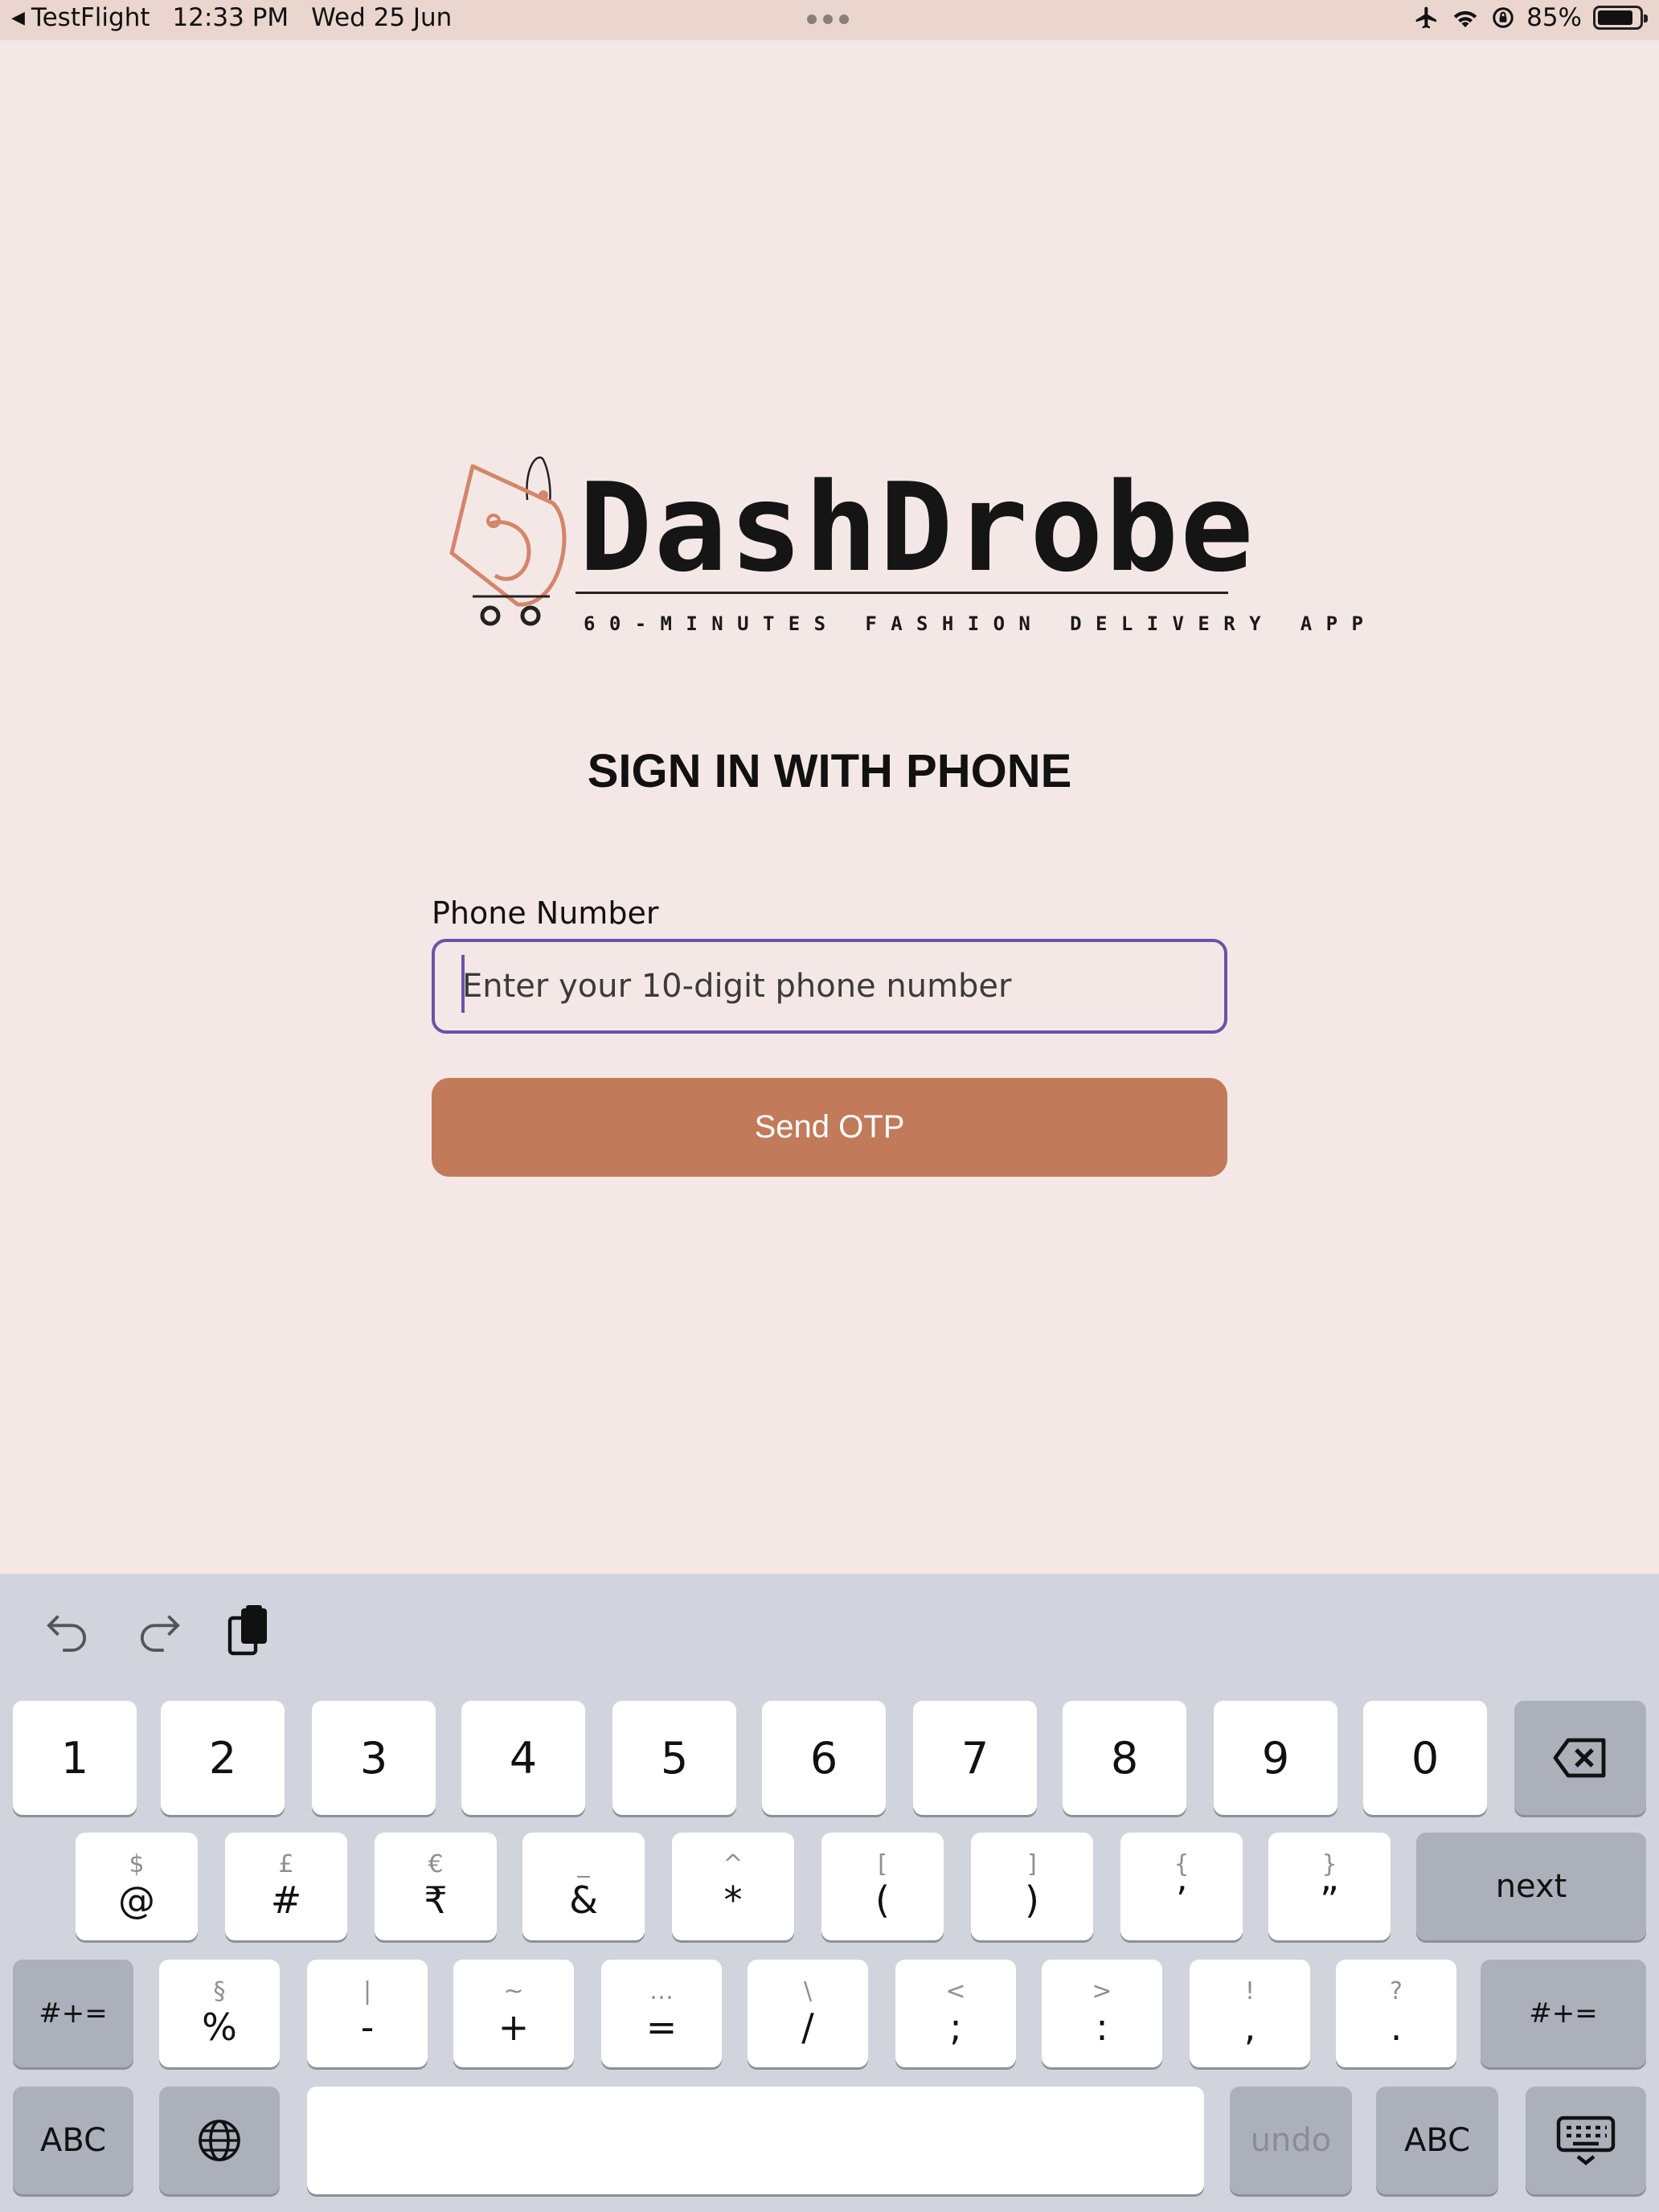 This screenshot has width=1659, height=2212. I want to click on brand-divider, so click(902, 593).